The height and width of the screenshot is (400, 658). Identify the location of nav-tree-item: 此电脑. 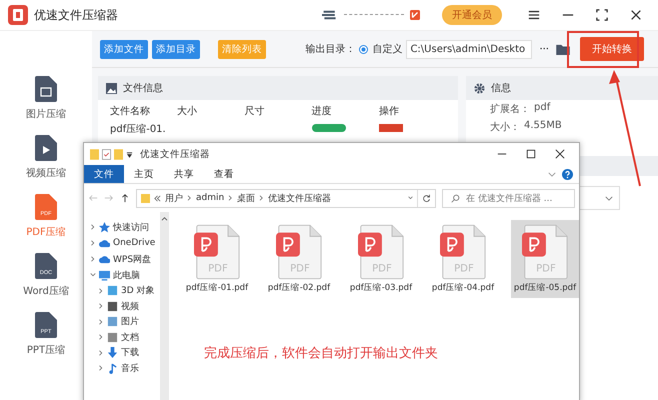
(126, 275).